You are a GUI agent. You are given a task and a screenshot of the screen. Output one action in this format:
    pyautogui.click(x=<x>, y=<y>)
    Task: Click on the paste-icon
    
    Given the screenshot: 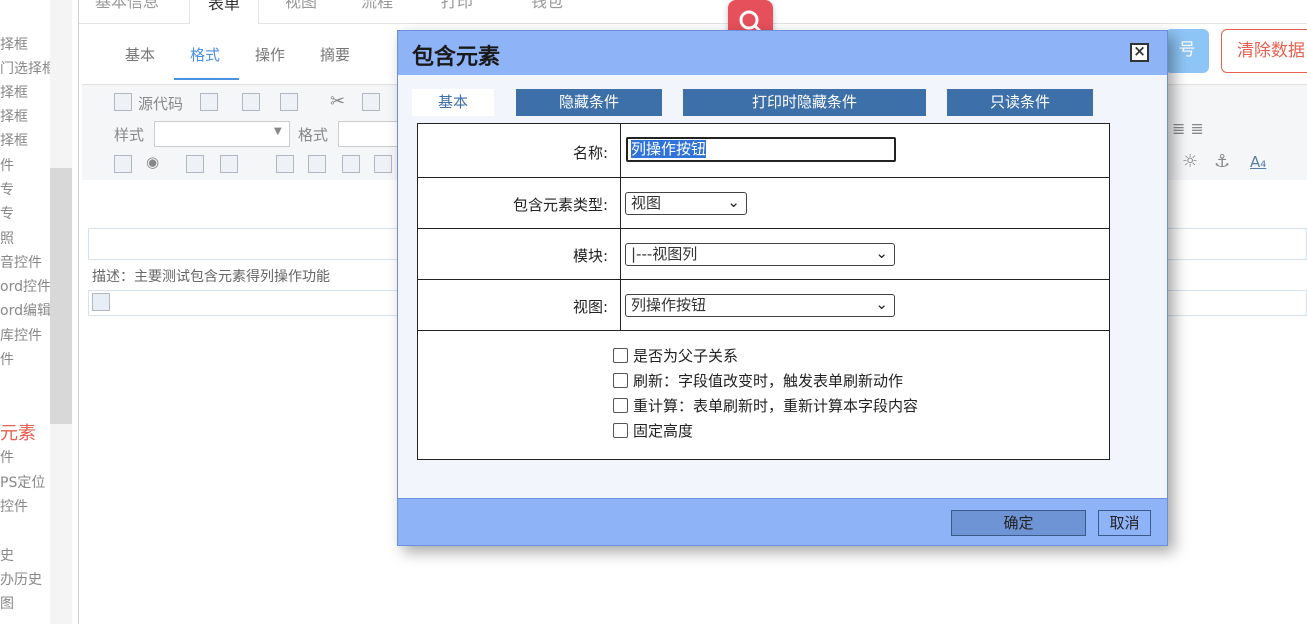 What is the action you would take?
    pyautogui.click(x=209, y=102)
    